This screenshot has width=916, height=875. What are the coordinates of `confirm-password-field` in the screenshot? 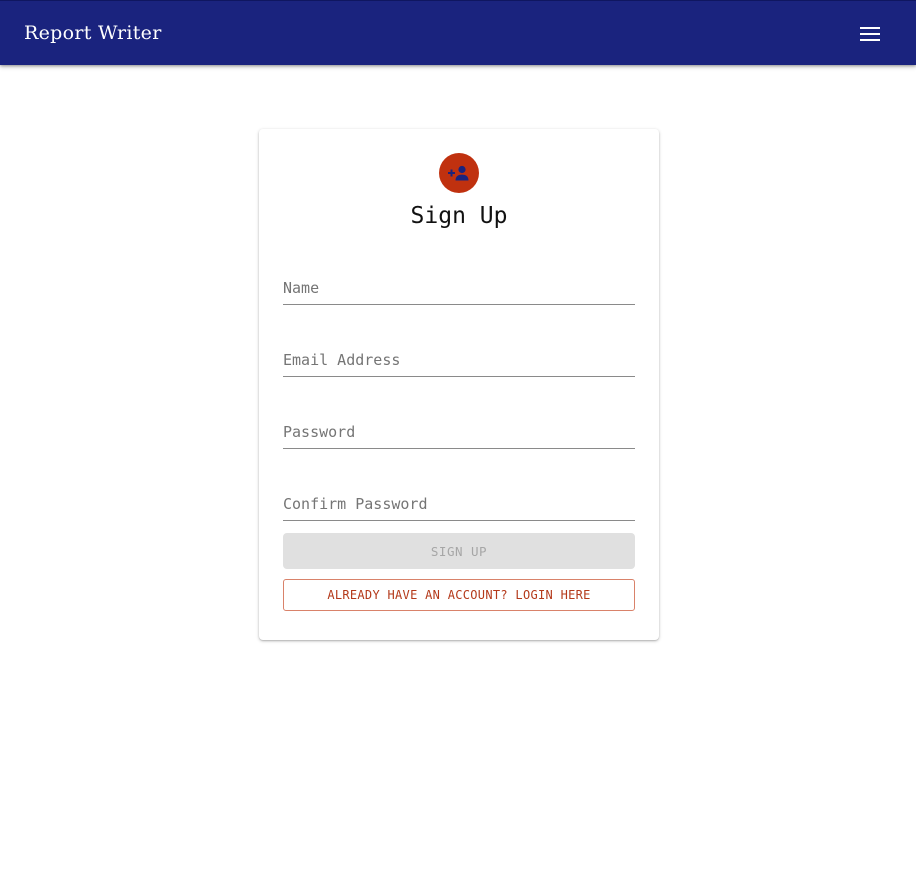 It's located at (459, 504).